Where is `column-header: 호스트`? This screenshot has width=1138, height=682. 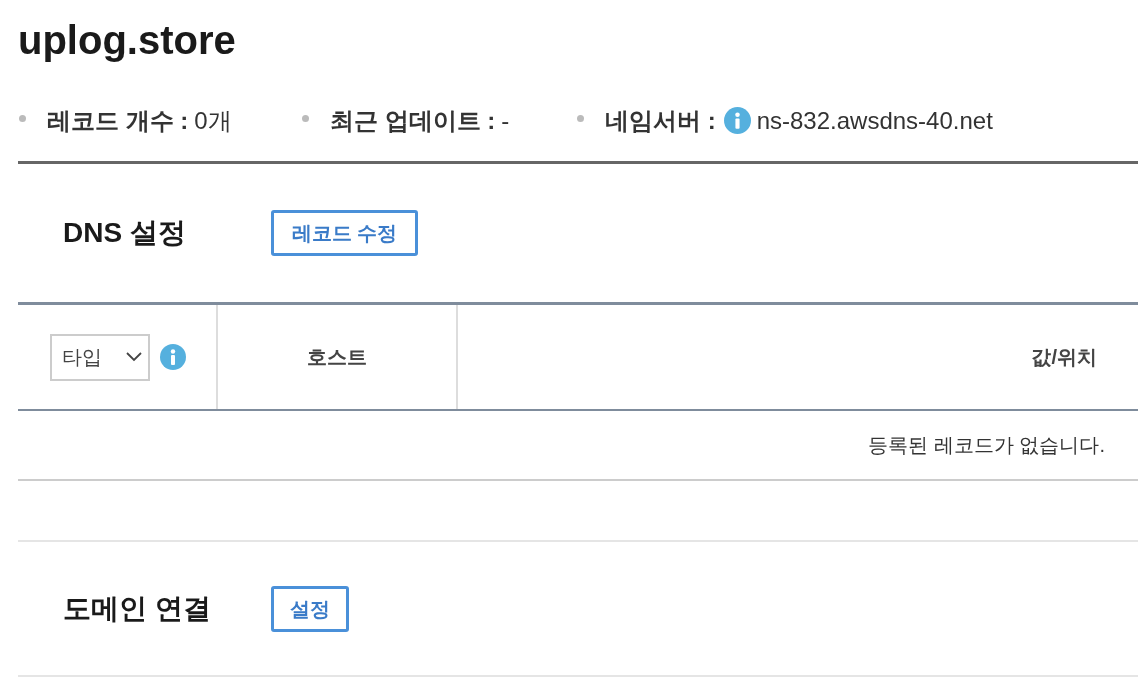 column-header: 호스트 is located at coordinates (337, 357).